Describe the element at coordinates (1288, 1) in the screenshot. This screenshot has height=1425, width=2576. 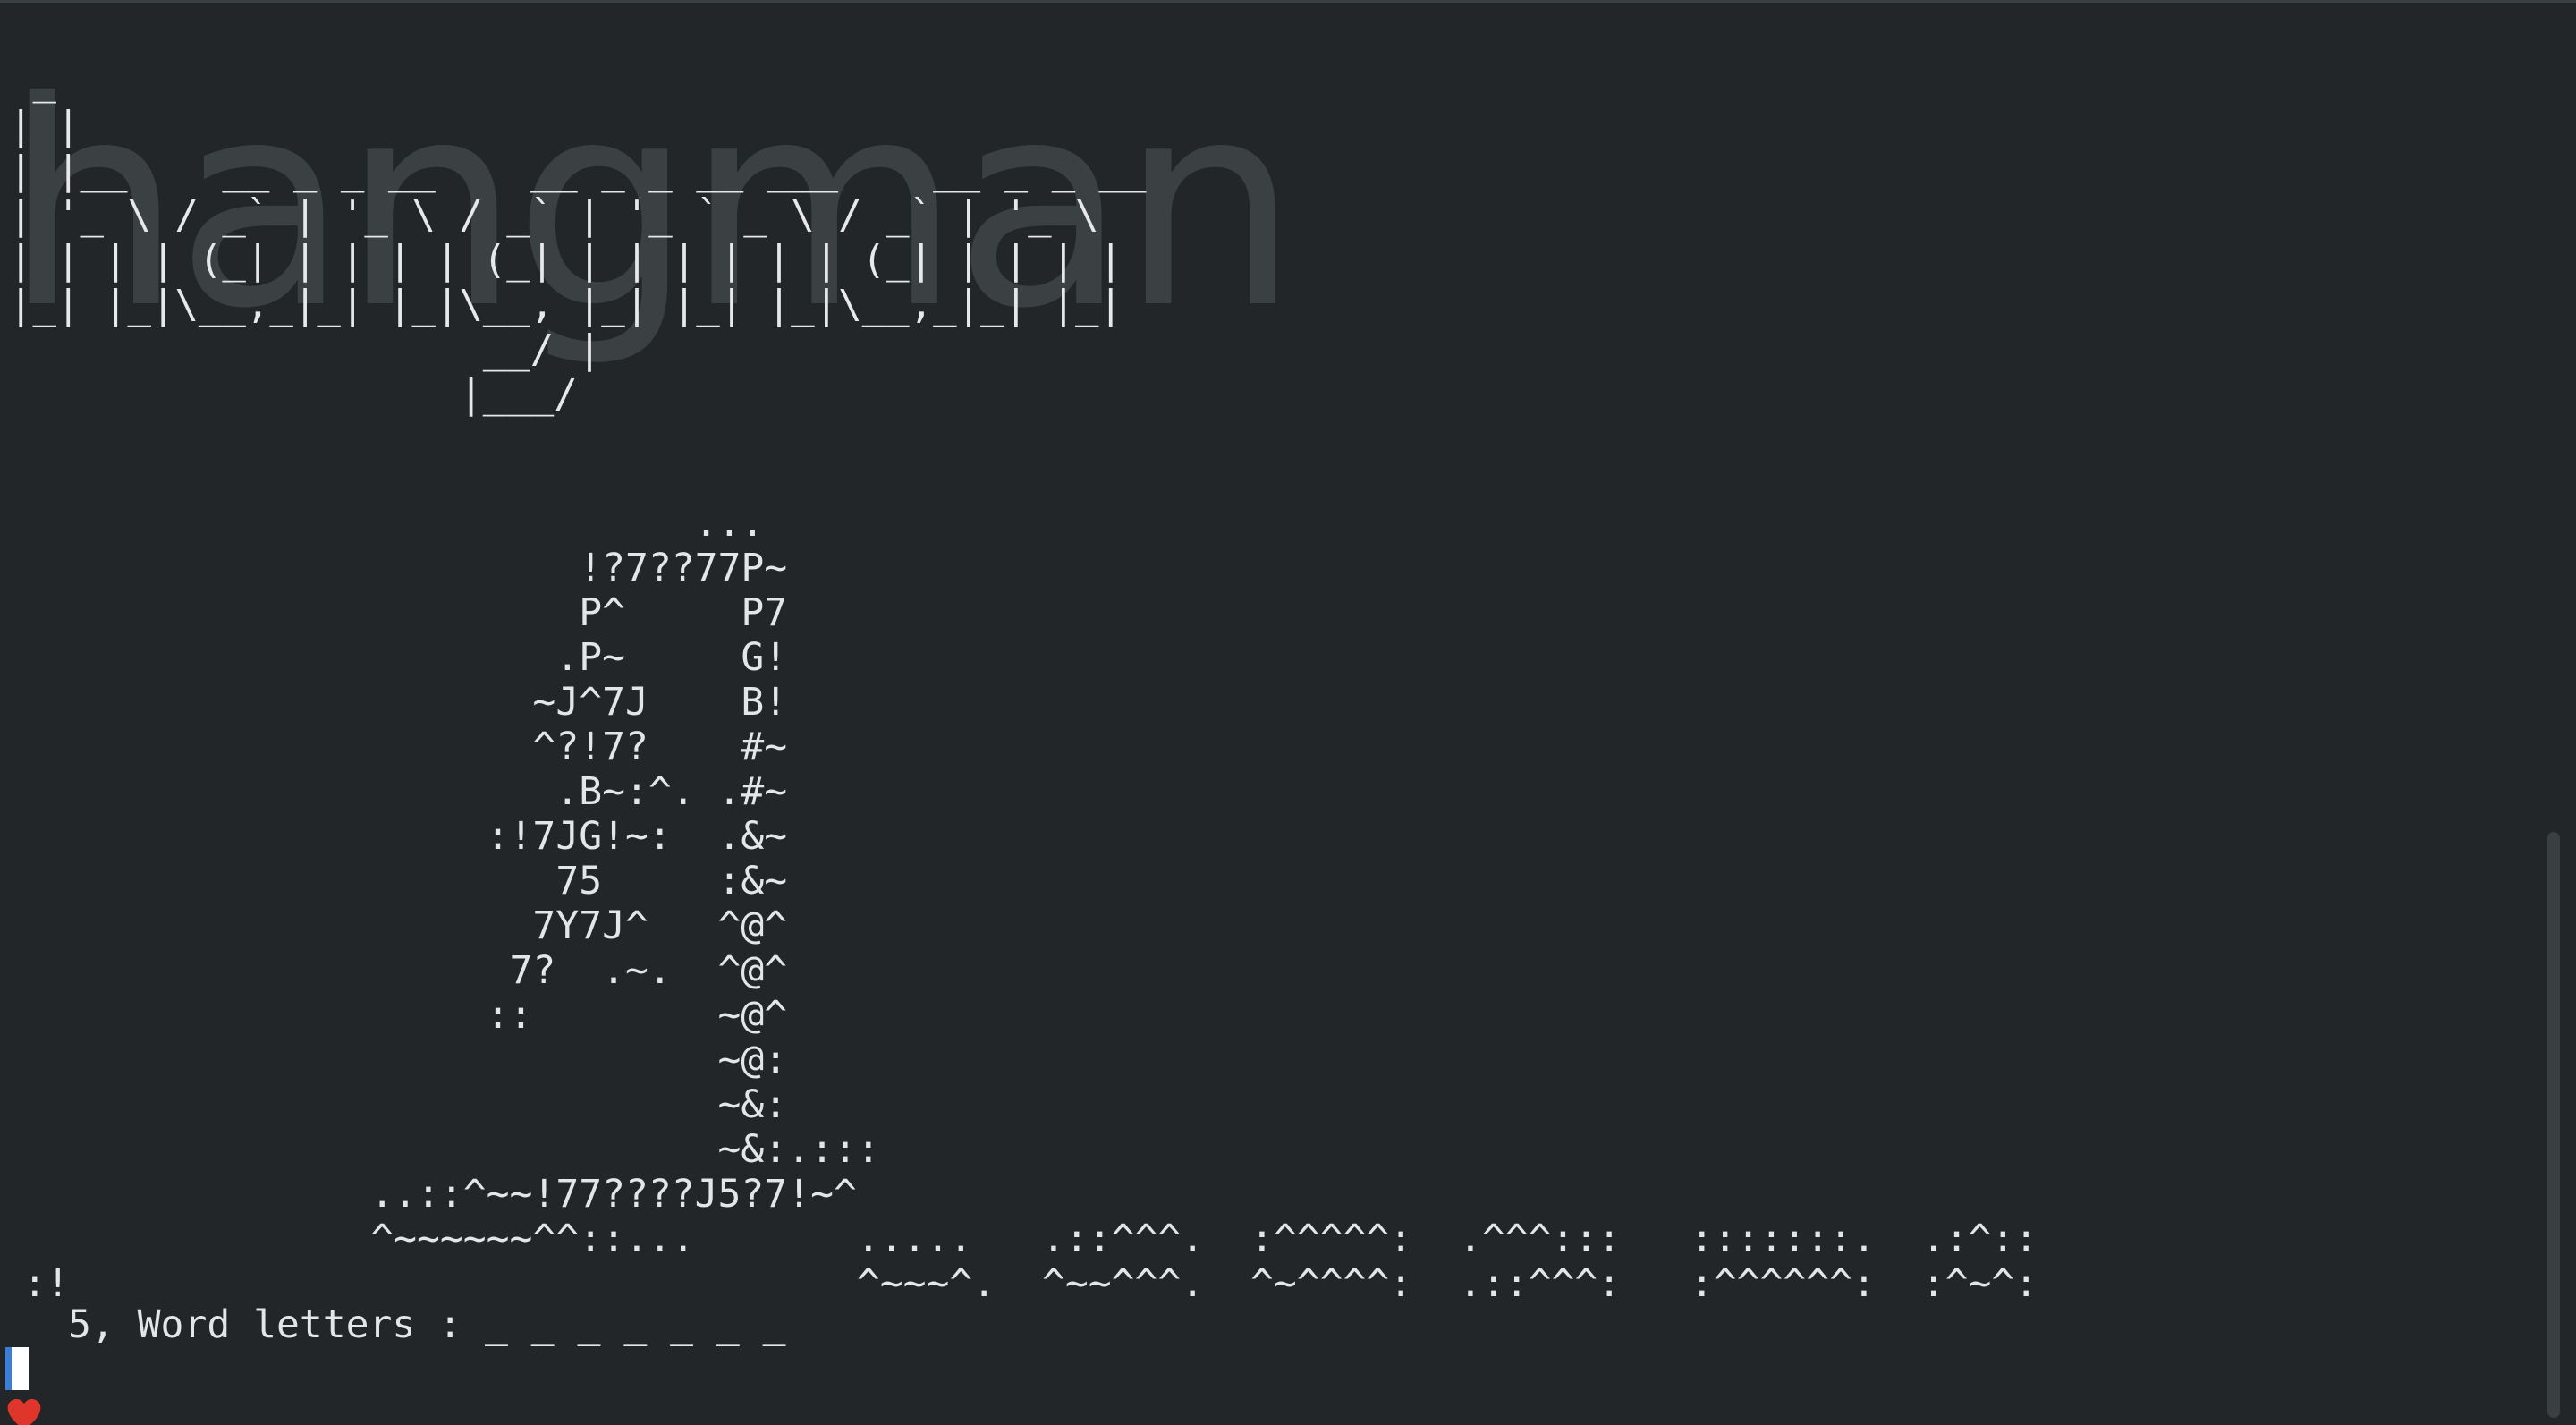
I see `window-top-border` at that location.